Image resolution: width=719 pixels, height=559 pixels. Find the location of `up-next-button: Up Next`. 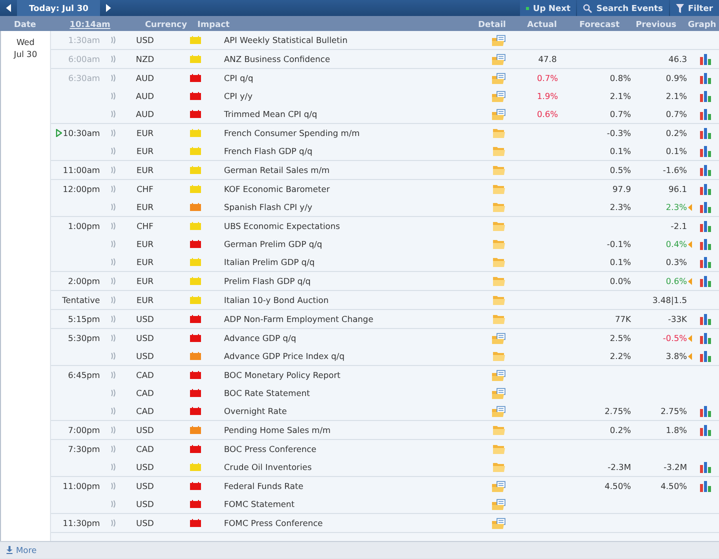

up-next-button: Up Next is located at coordinates (548, 8).